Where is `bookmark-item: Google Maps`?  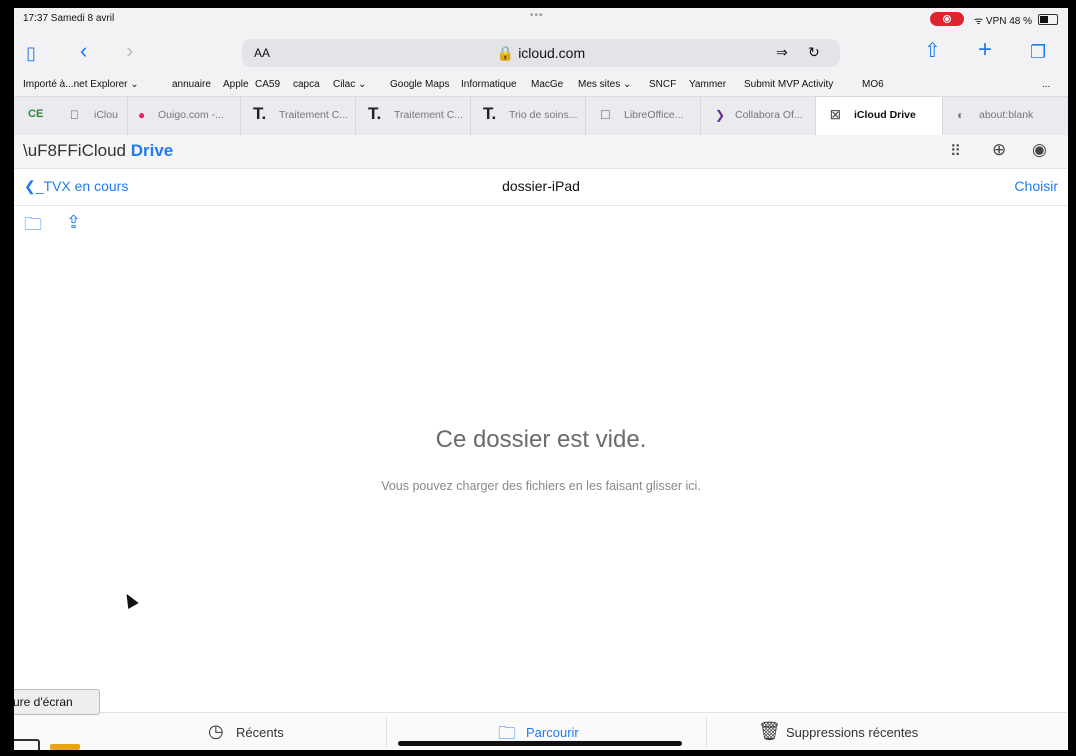
bookmark-item: Google Maps is located at coordinates (419, 84).